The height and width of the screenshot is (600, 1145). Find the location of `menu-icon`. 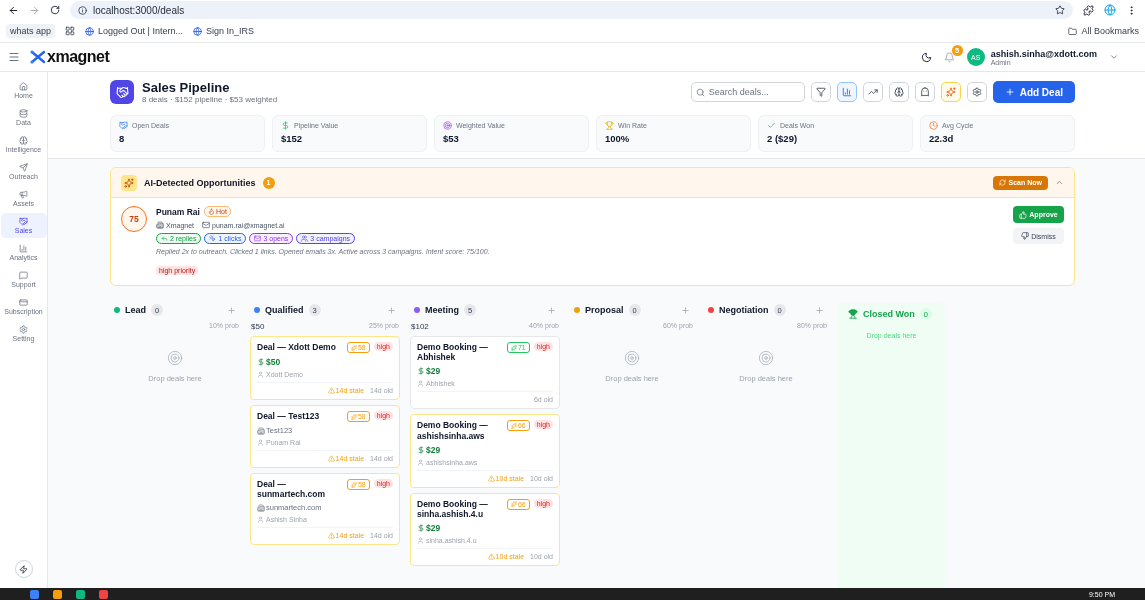

menu-icon is located at coordinates (14, 57).